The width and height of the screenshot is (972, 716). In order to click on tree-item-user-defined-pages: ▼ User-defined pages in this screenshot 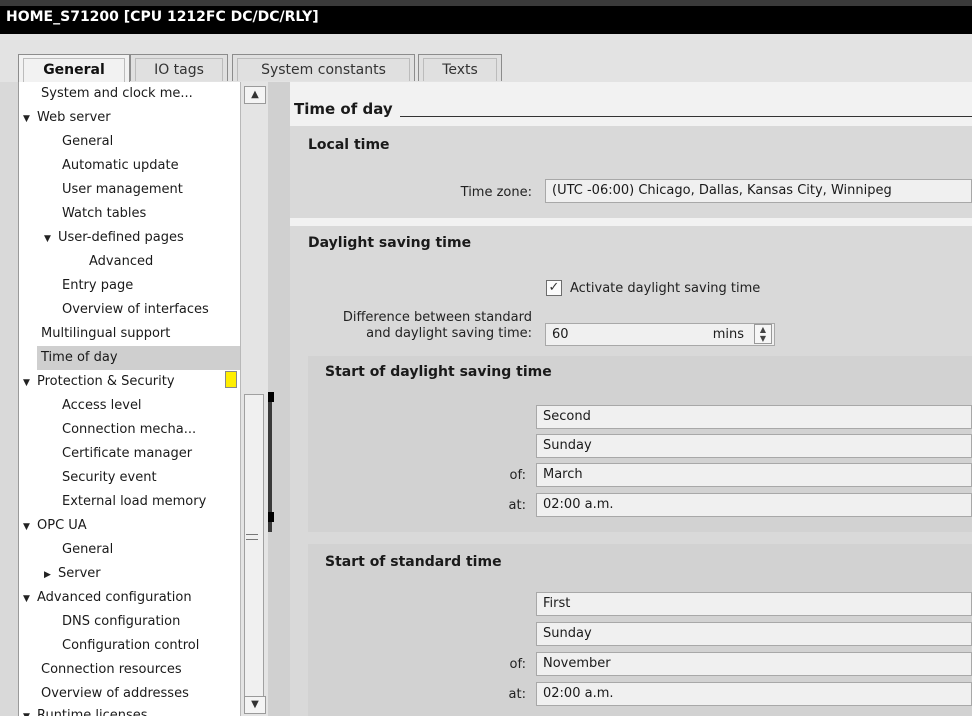, I will do `click(114, 238)`.